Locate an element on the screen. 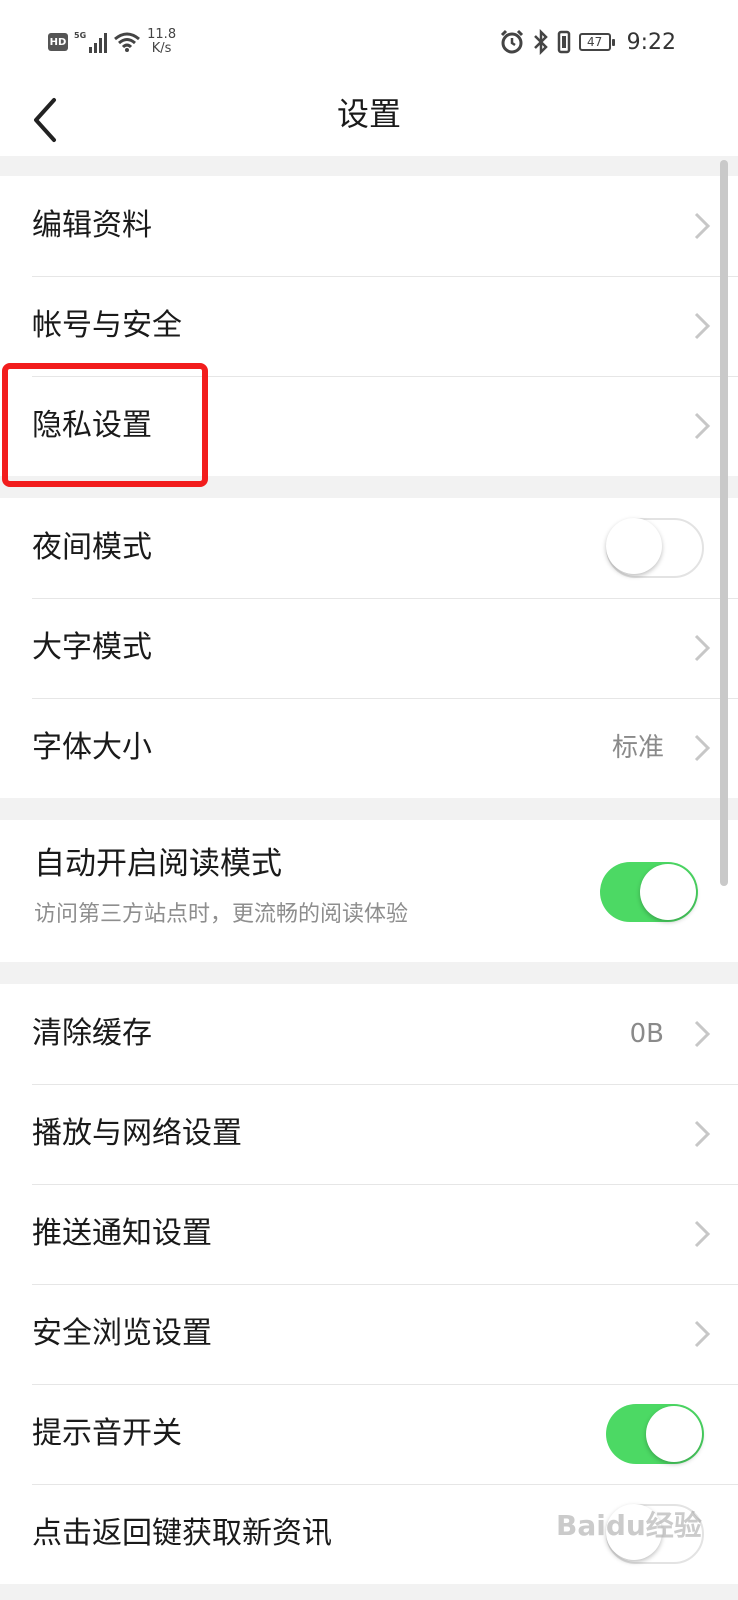  status-left: HD 5G 11.8 K/s is located at coordinates (112, 42).